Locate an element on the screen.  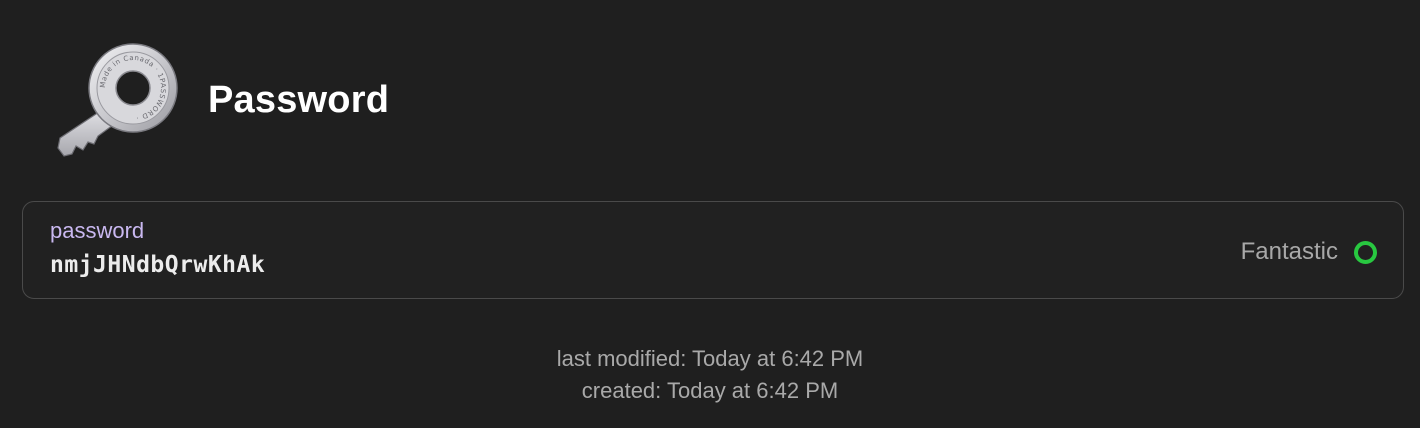
password-strength: Fantastic is located at coordinates (1309, 252).